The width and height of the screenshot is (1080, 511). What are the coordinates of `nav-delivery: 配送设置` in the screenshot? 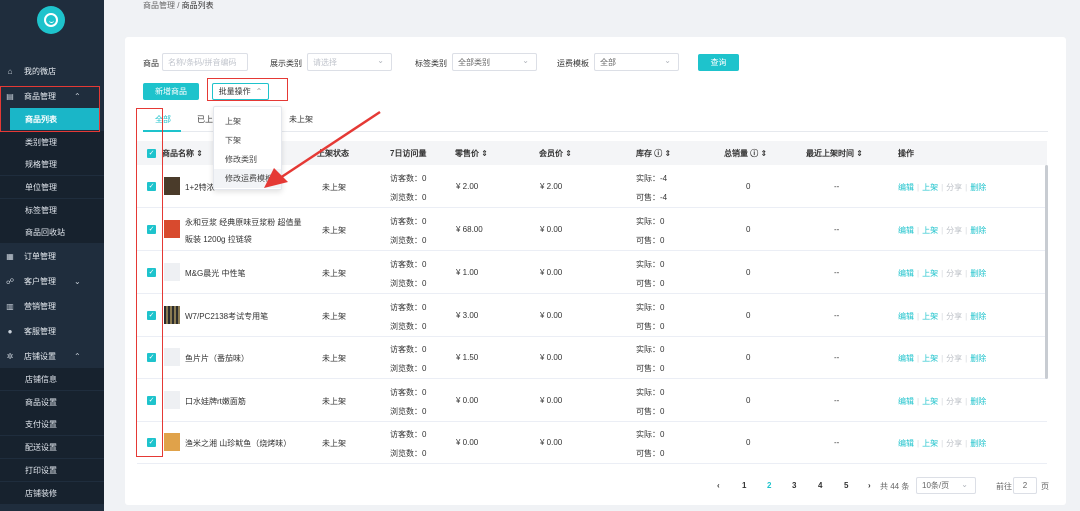 It's located at (52, 447).